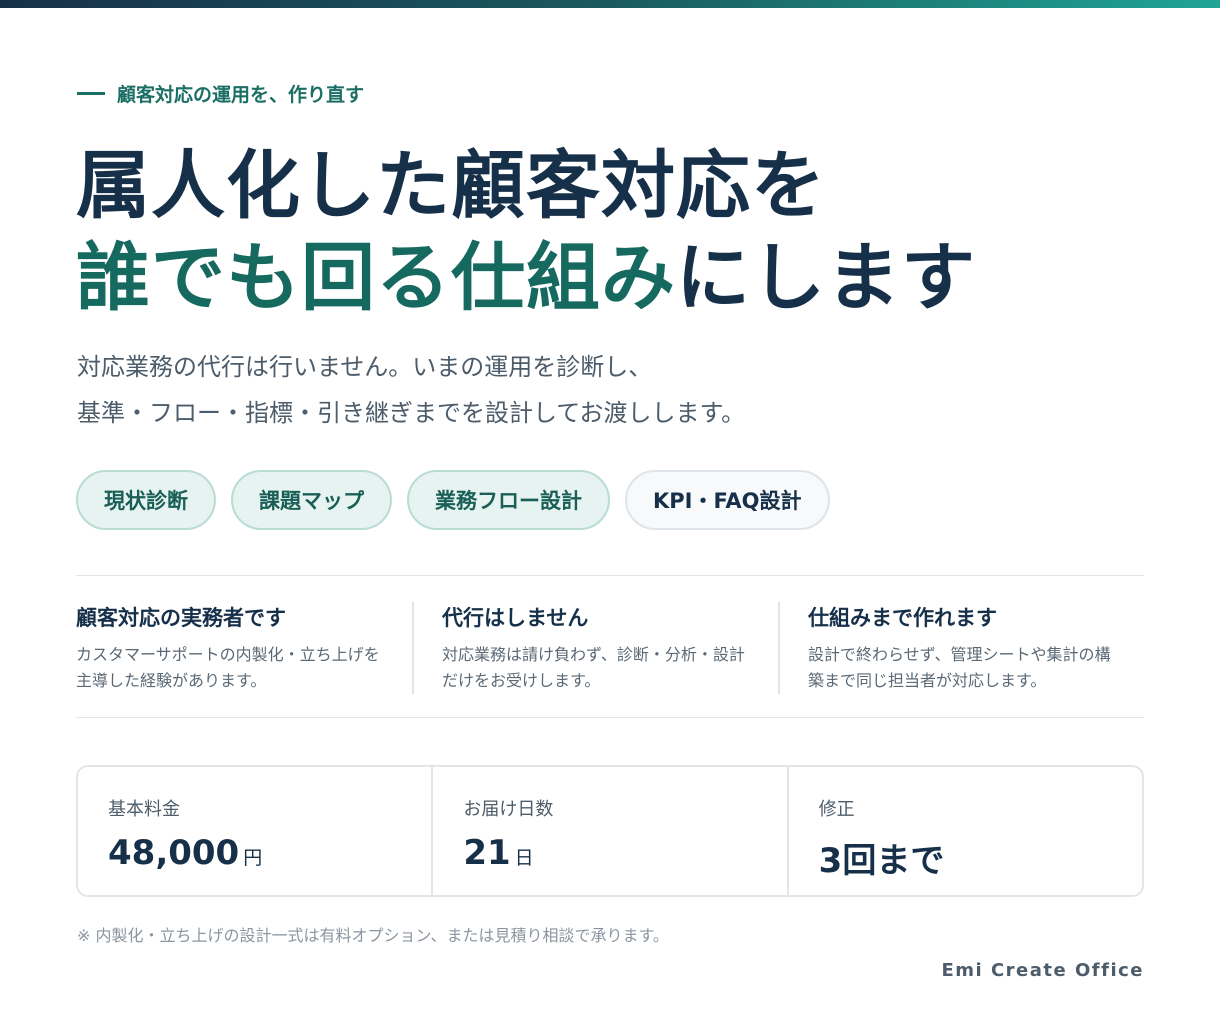 The height and width of the screenshot is (1016, 1220). Describe the element at coordinates (234, 668) in the screenshot. I see `feature-desc: カスタマーサポートの内製化・立ち上げを 主導した経験があります。` at that location.